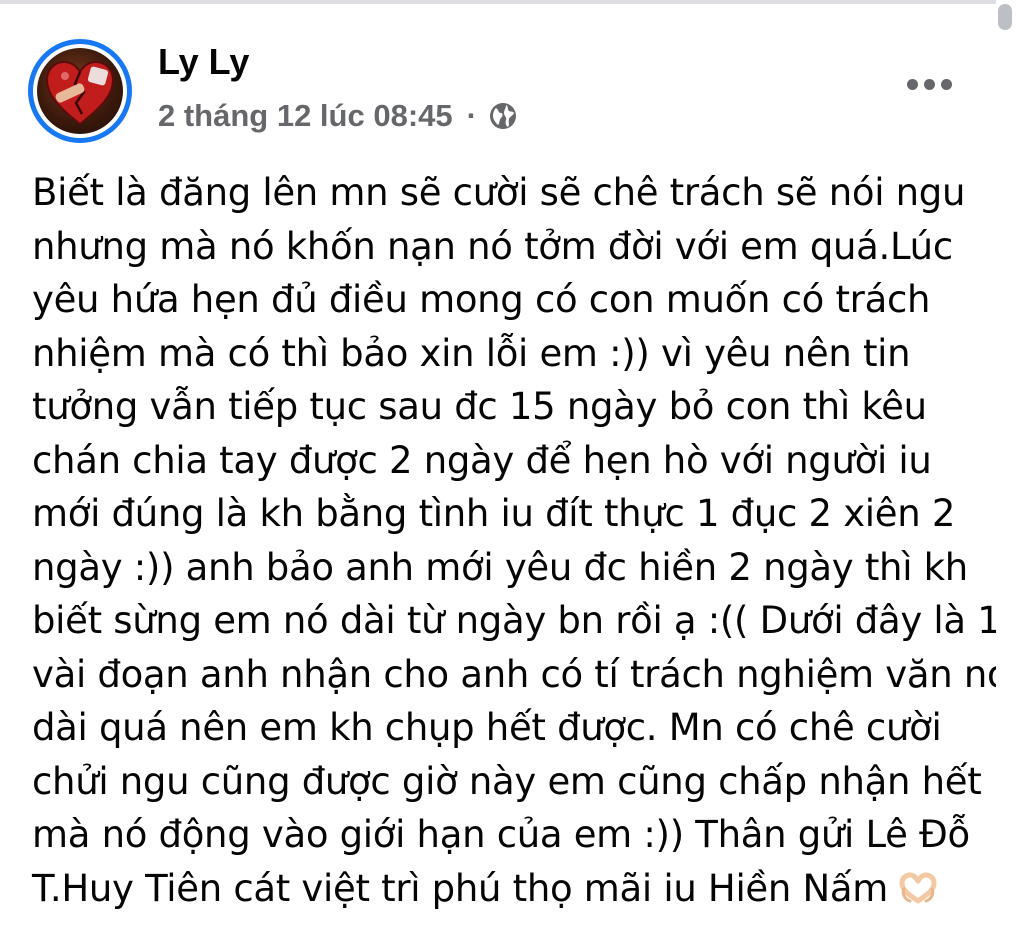 Image resolution: width=1018 pixels, height=940 pixels. I want to click on more-options-icon, so click(929, 84).